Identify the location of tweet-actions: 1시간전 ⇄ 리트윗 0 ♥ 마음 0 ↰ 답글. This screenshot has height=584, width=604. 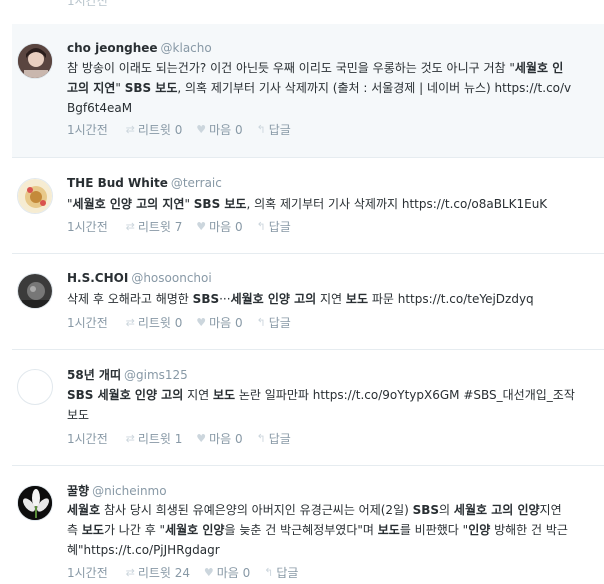
(179, 130).